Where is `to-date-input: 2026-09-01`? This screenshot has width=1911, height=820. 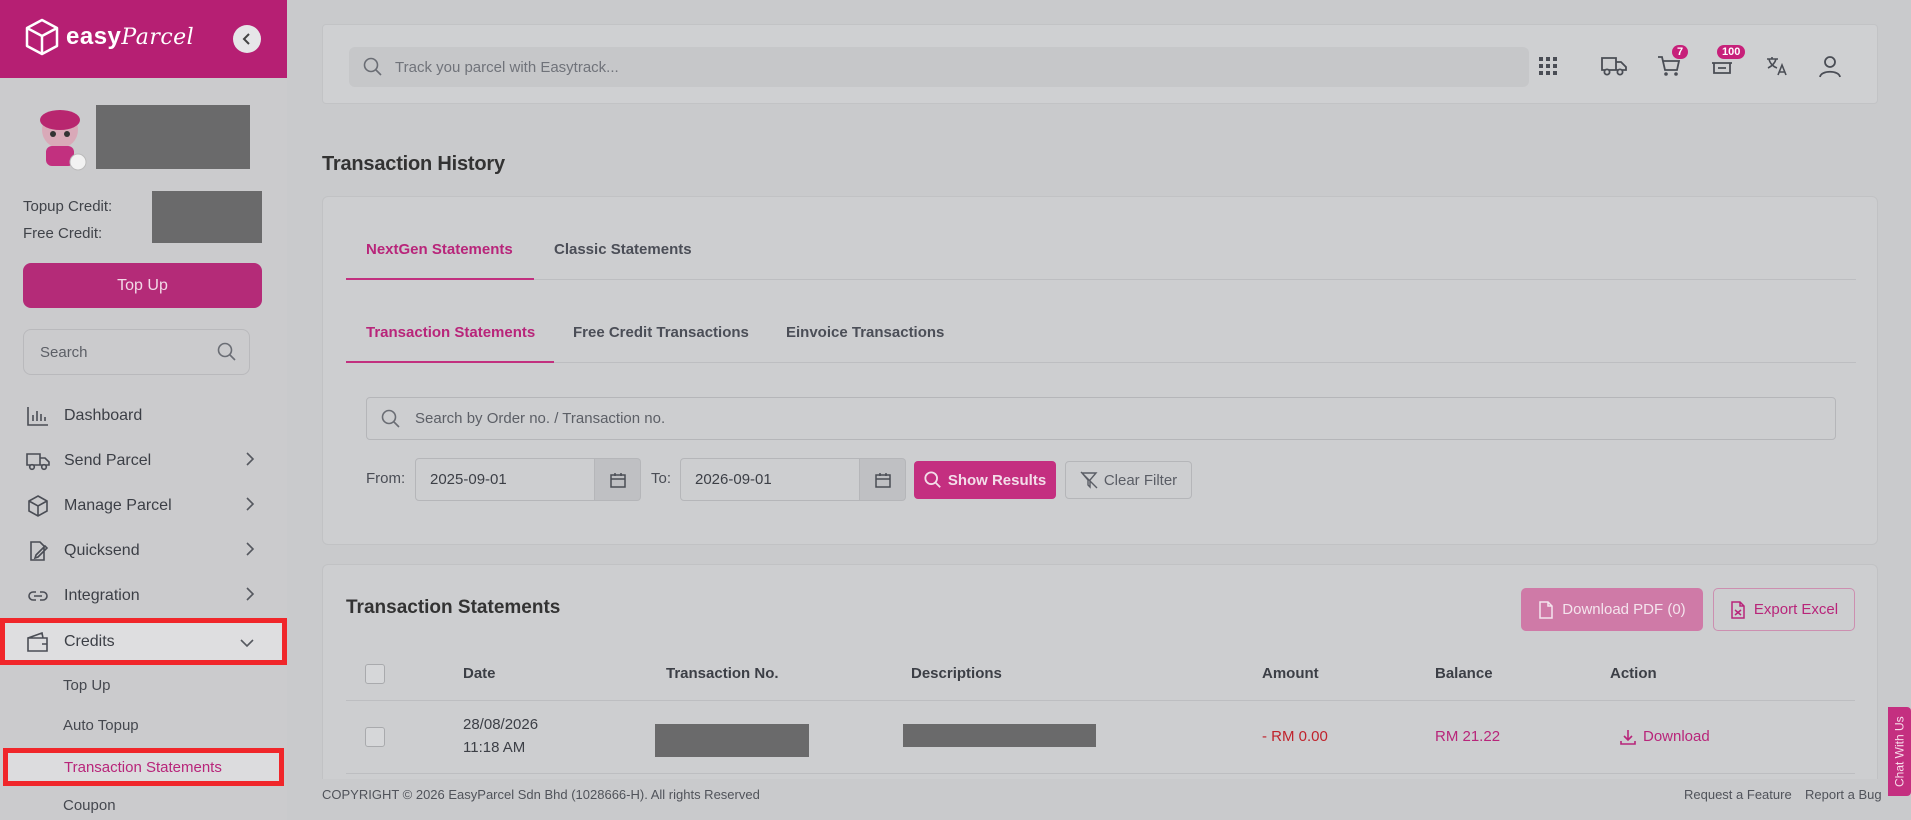 to-date-input: 2026-09-01 is located at coordinates (770, 479).